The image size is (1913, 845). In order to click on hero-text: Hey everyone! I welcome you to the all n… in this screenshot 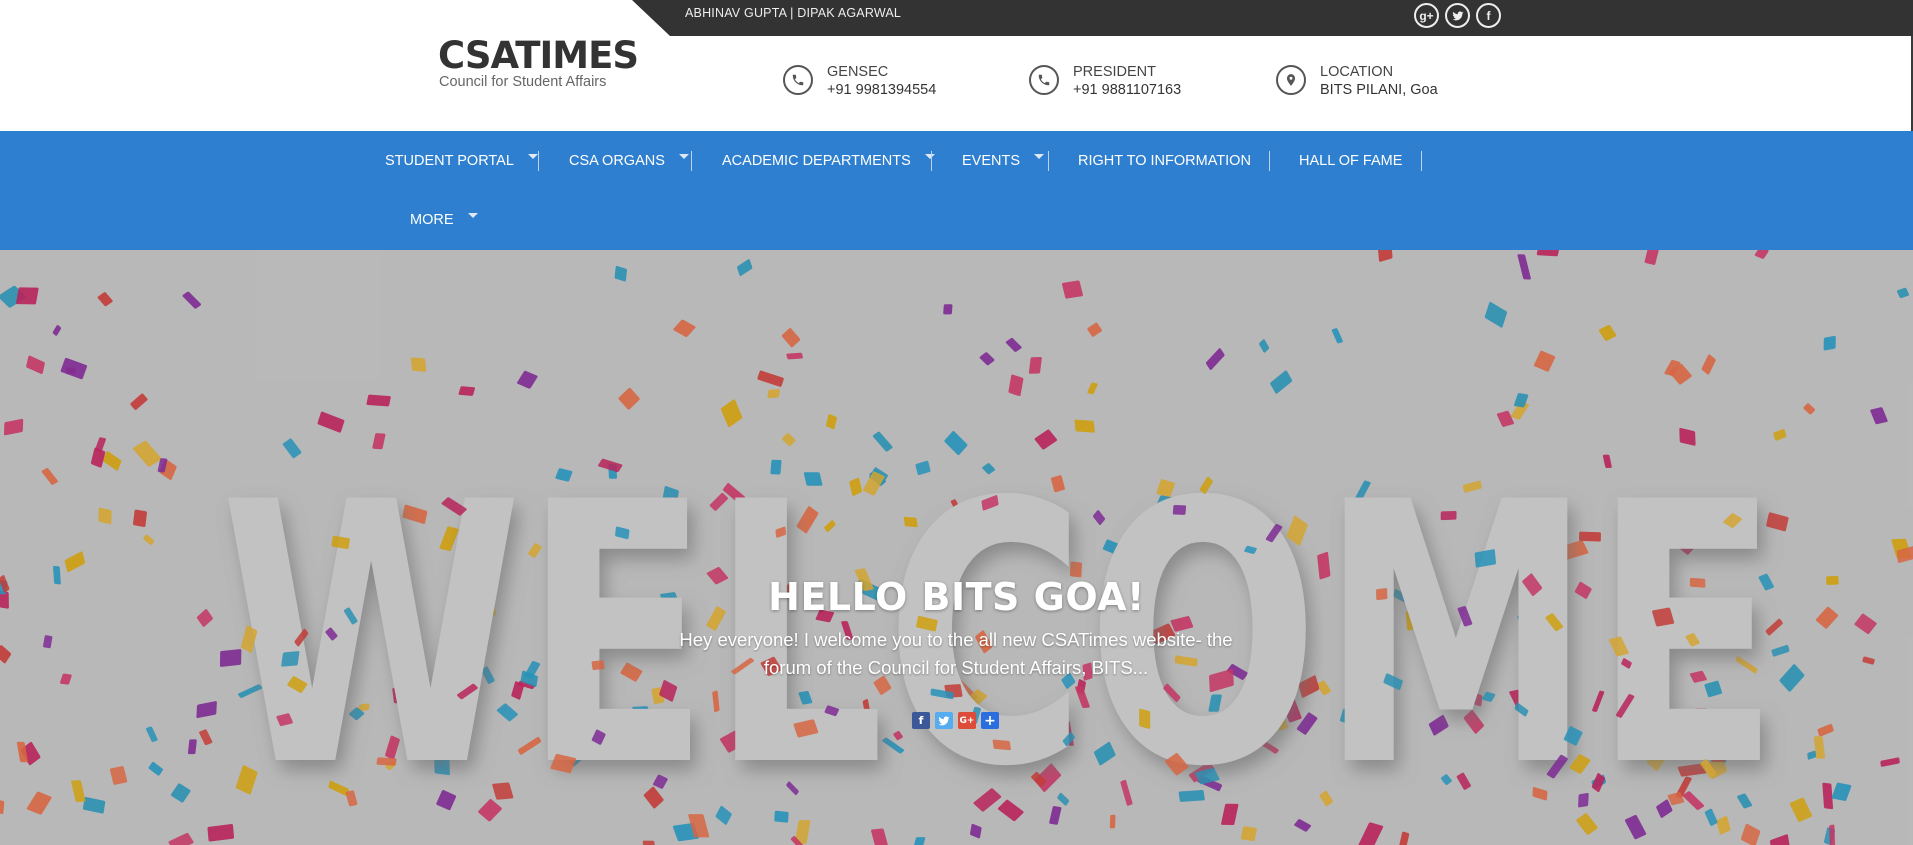, I will do `click(956, 653)`.